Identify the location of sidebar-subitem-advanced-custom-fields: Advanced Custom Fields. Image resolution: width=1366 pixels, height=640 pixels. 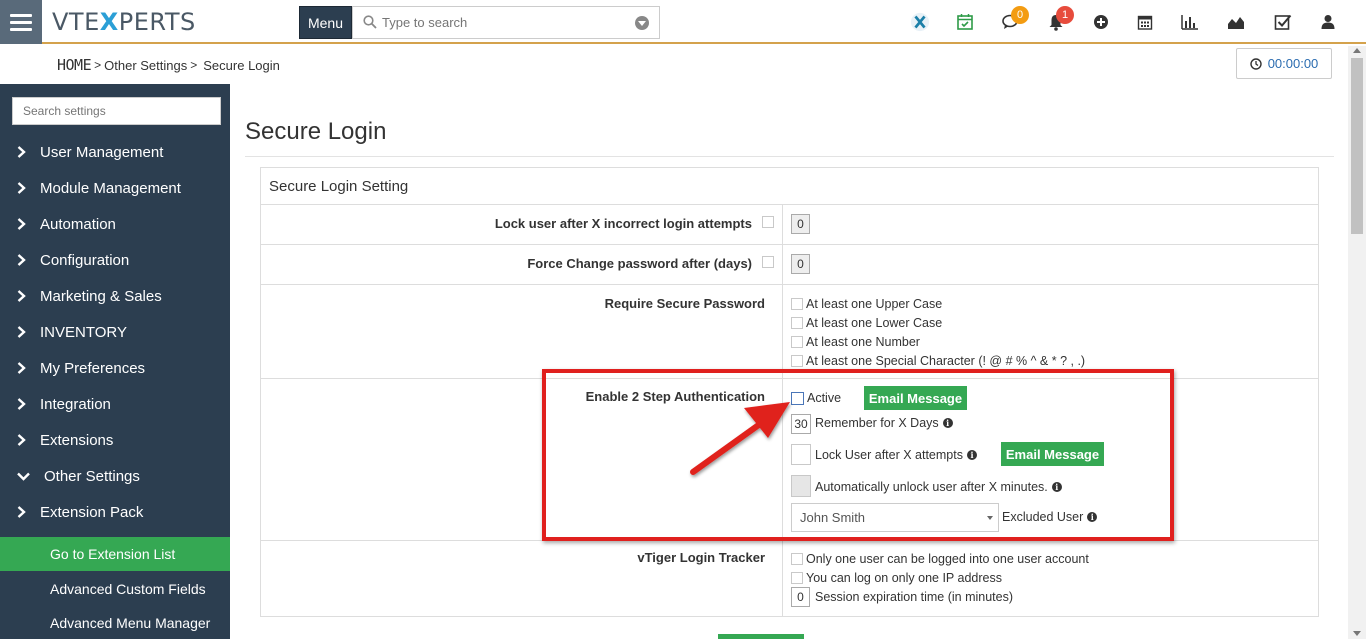
(115, 589).